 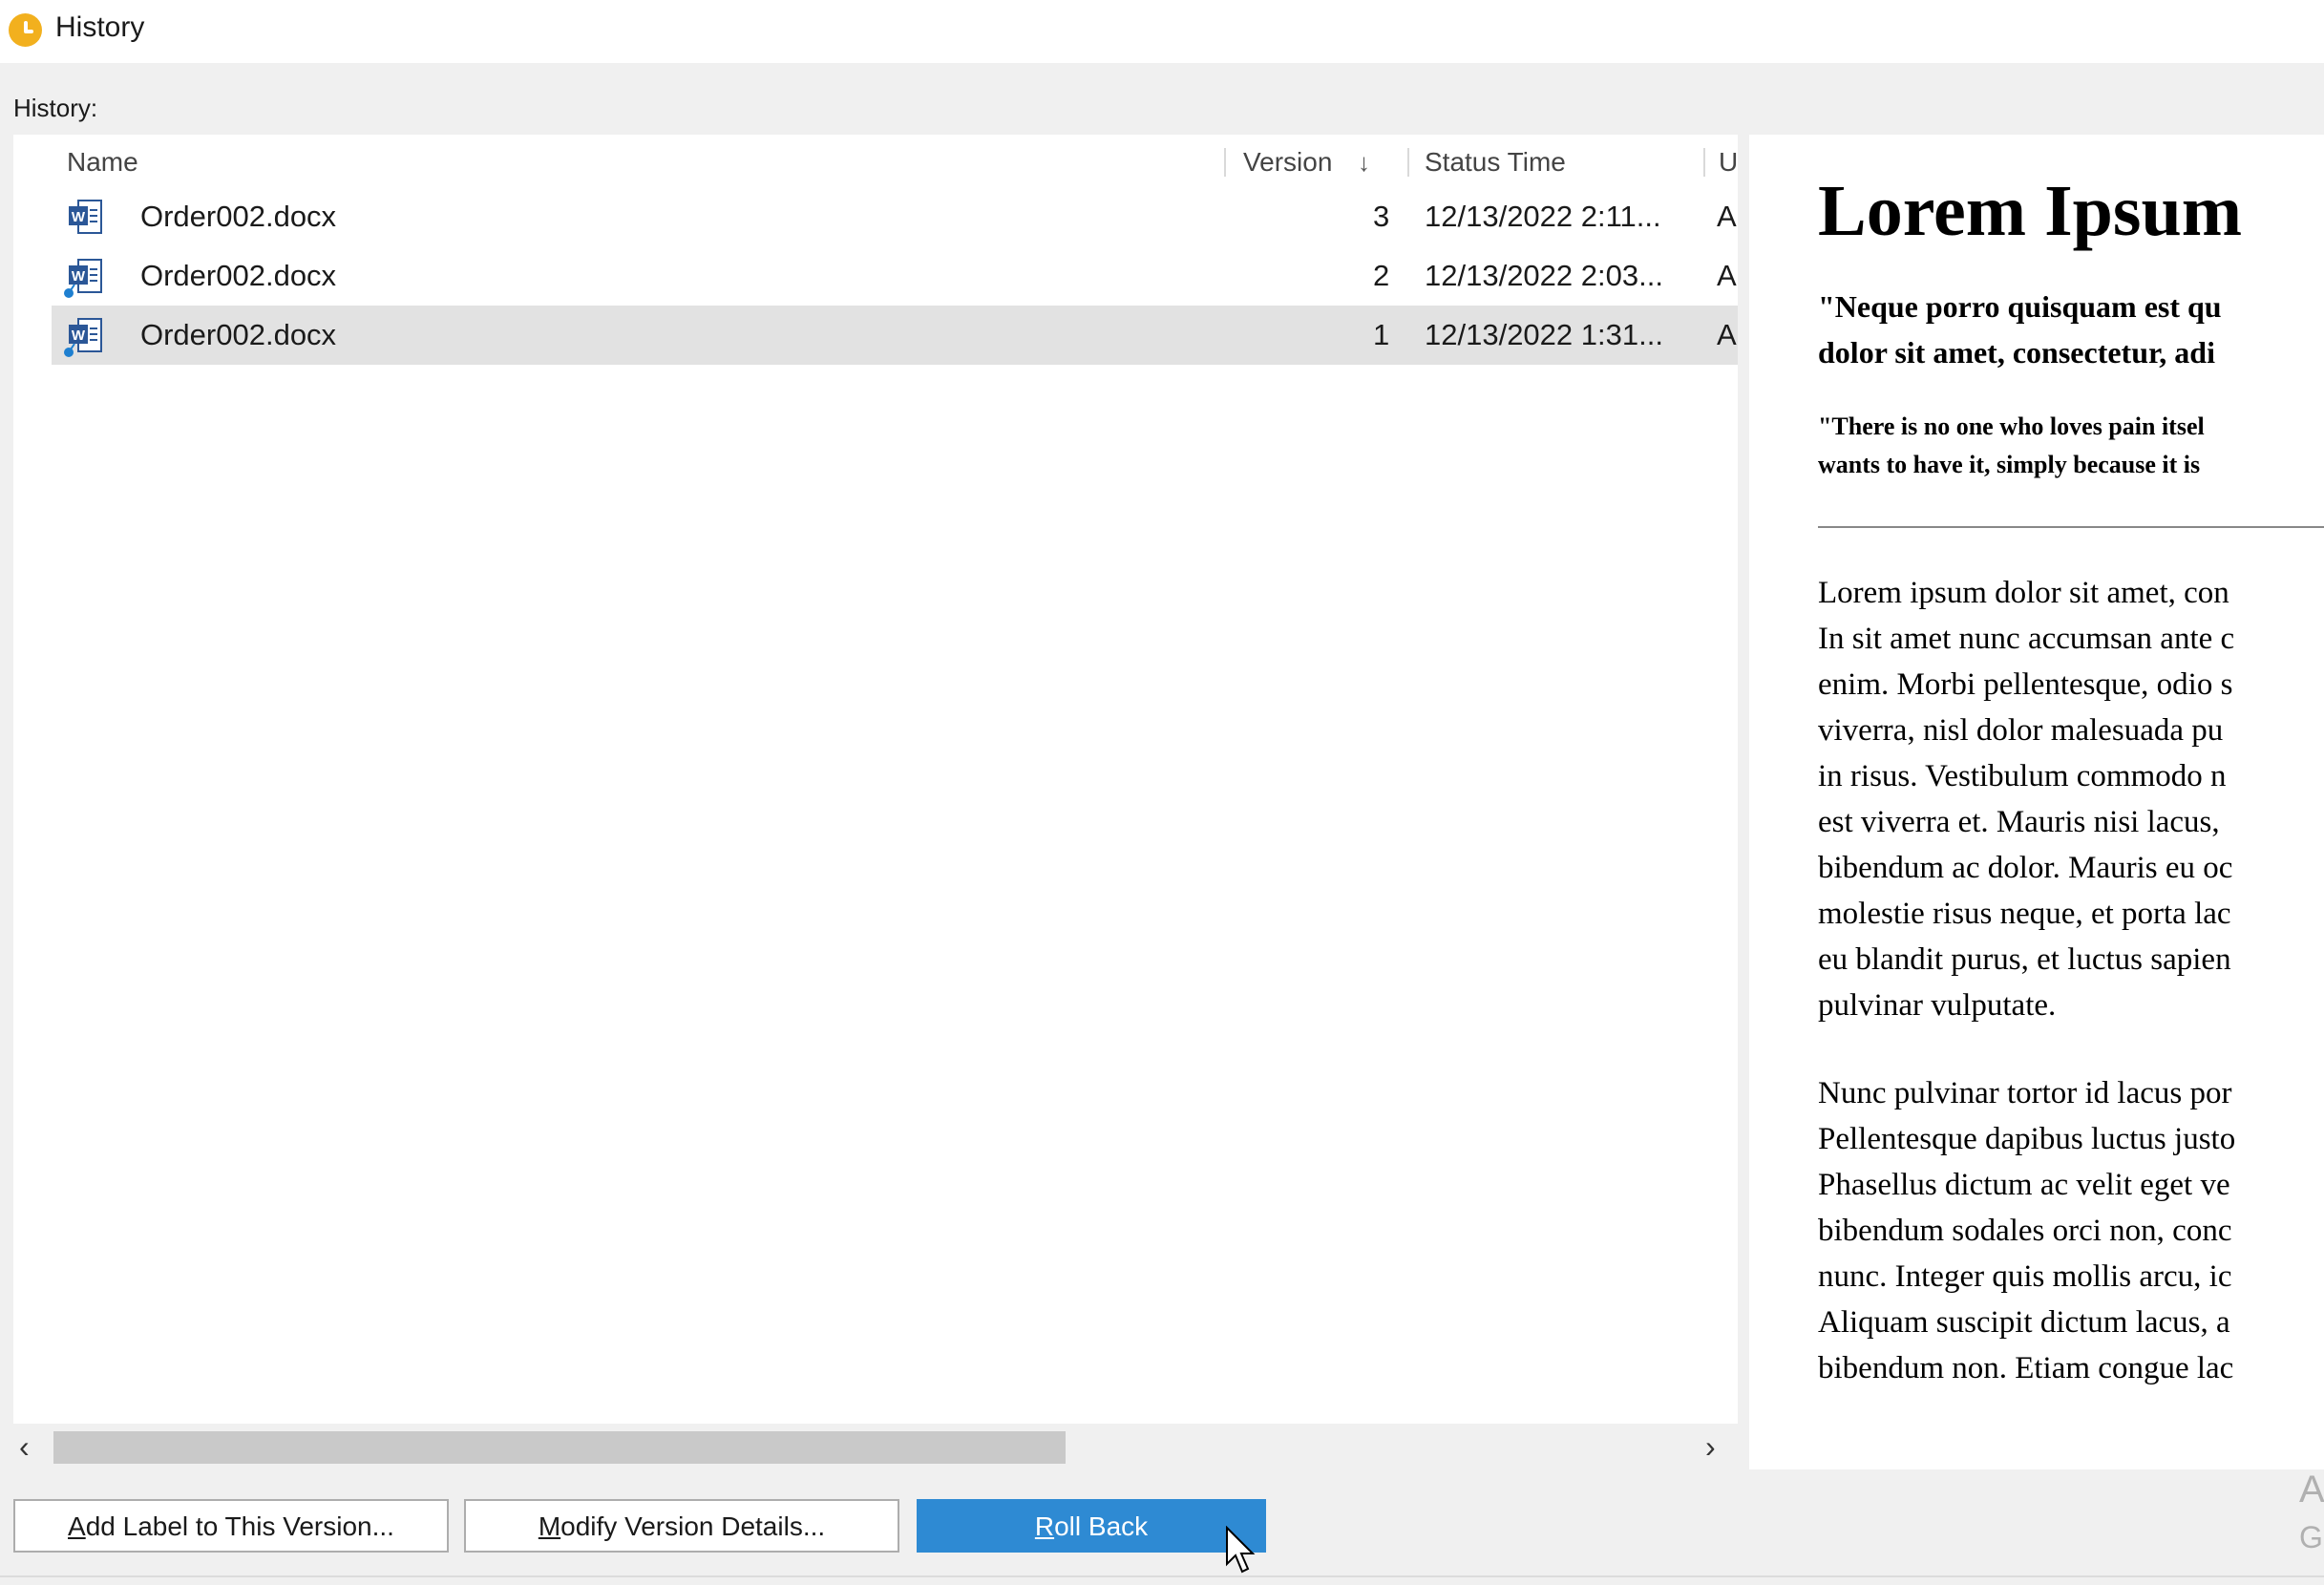 I want to click on scrollbar-thumb, so click(x=559, y=1447).